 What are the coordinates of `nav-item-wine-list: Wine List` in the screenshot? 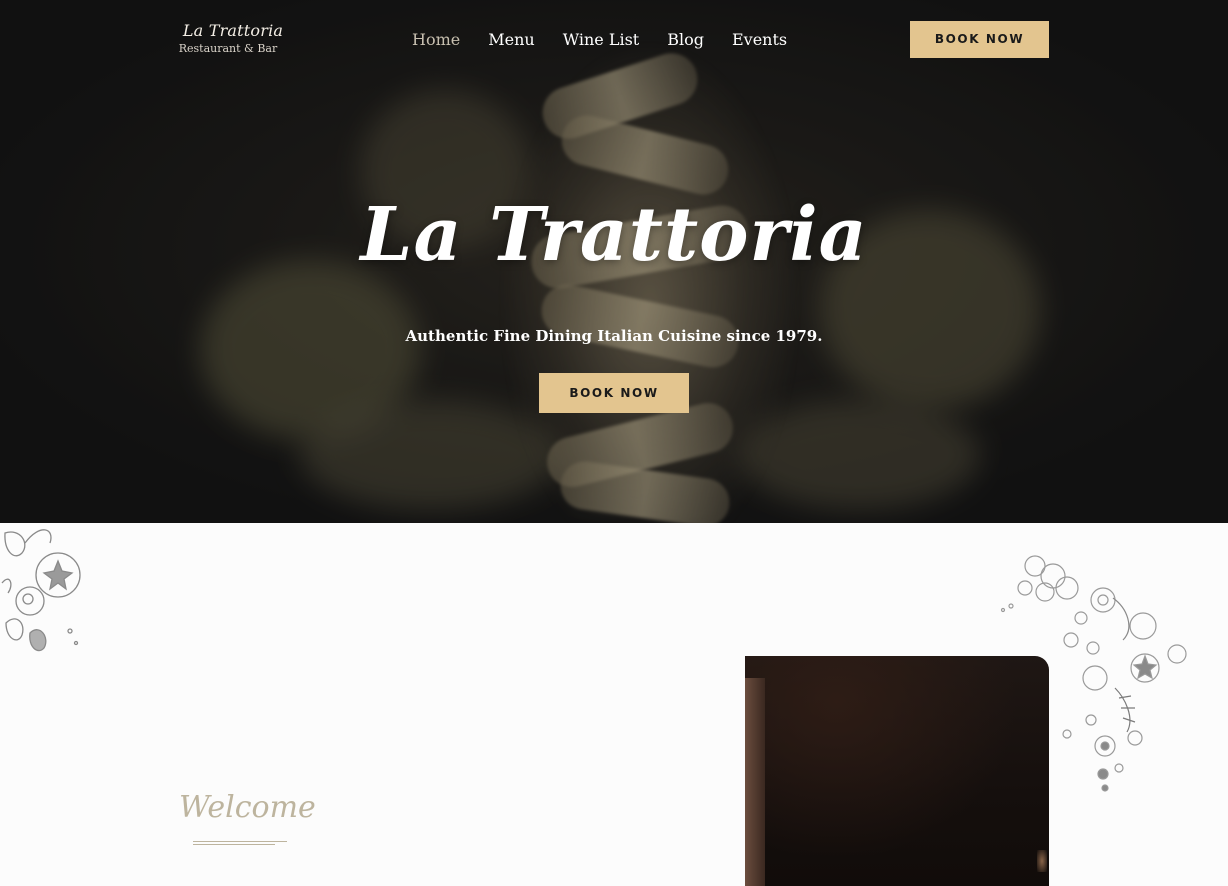 It's located at (601, 40).